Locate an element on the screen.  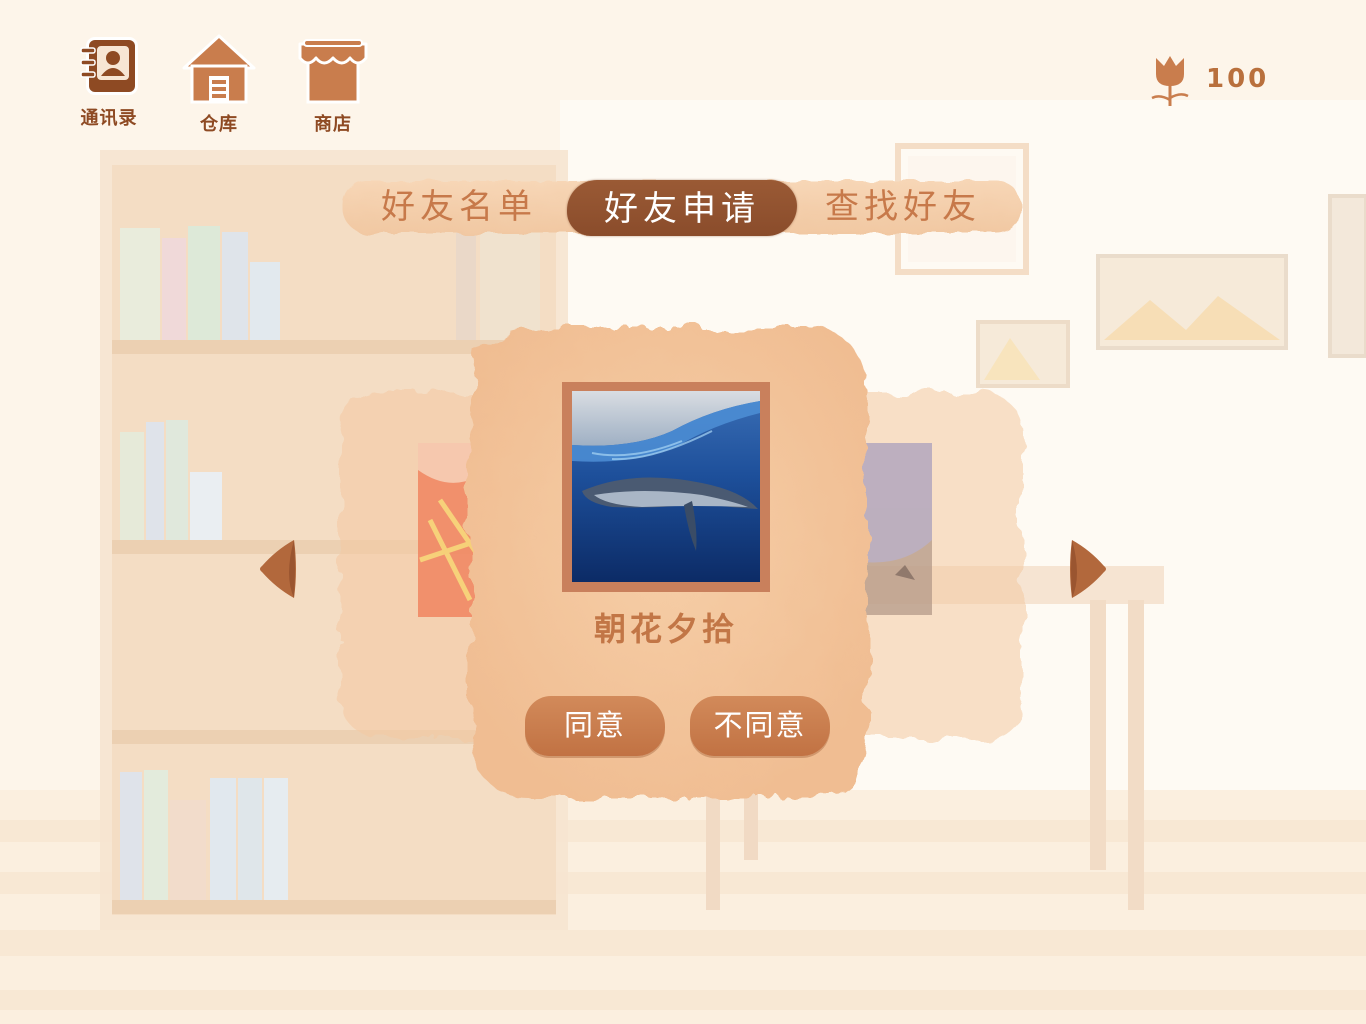
tab-find-friends: 查找好友 is located at coordinates (903, 207).